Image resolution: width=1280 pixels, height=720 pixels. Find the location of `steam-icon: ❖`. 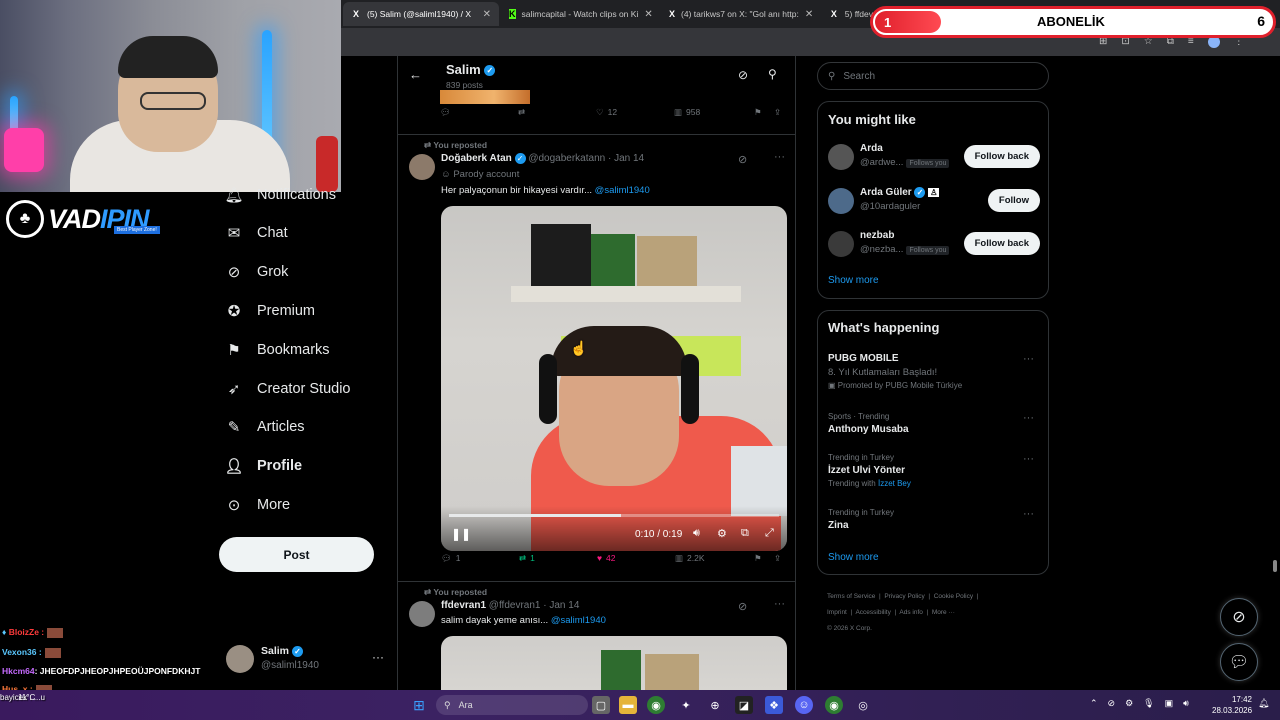

steam-icon: ❖ is located at coordinates (774, 705).